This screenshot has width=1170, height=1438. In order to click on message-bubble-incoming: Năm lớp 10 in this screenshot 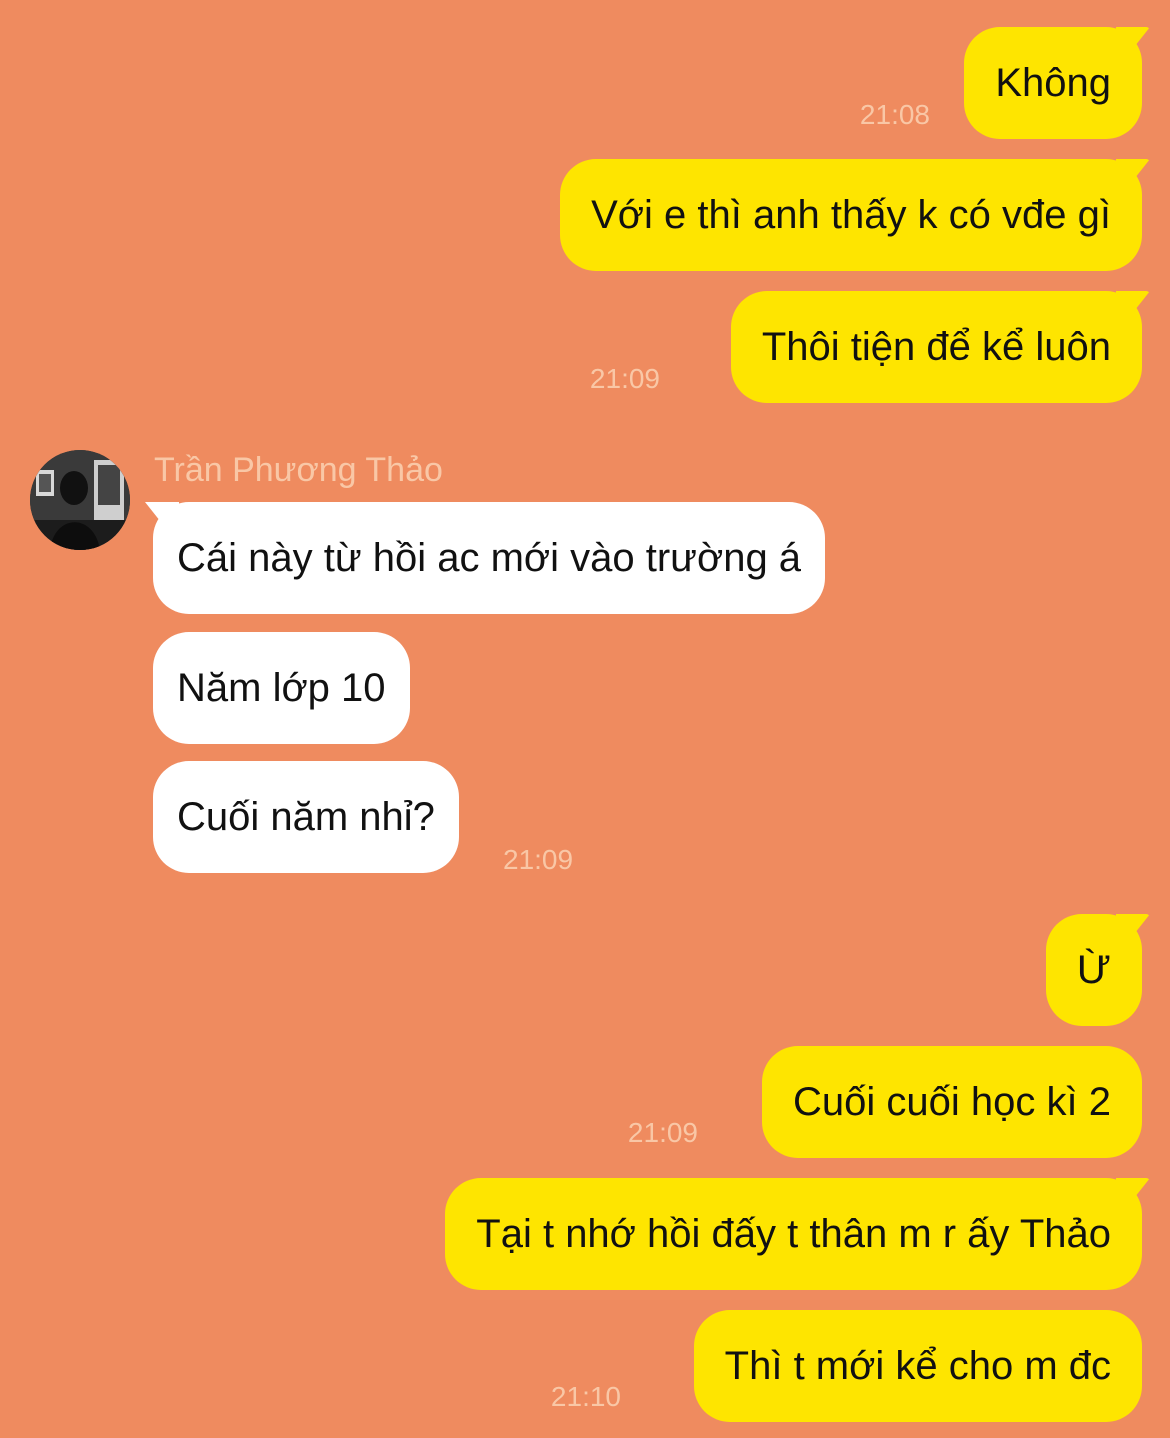, I will do `click(281, 688)`.